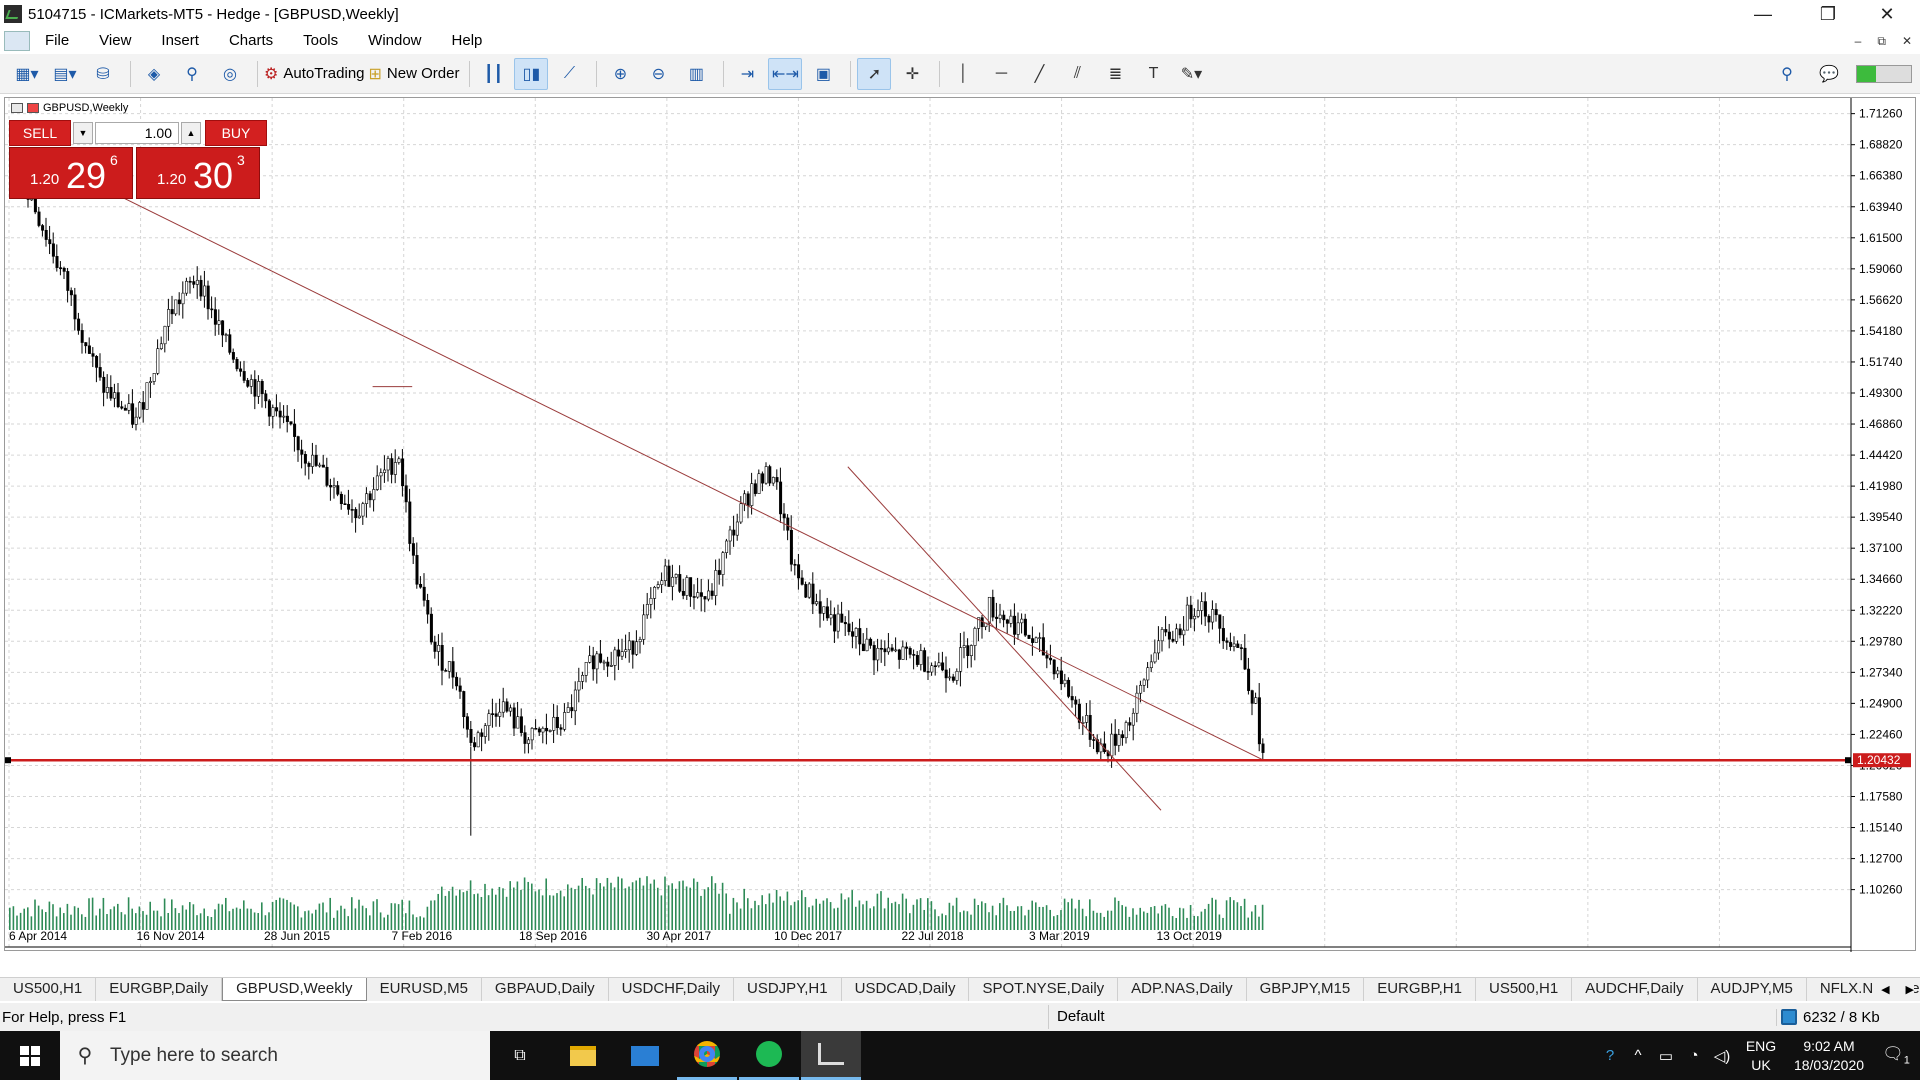 The width and height of the screenshot is (1920, 1080). I want to click on notification-center-icon: 🗨1, so click(1896, 1055).